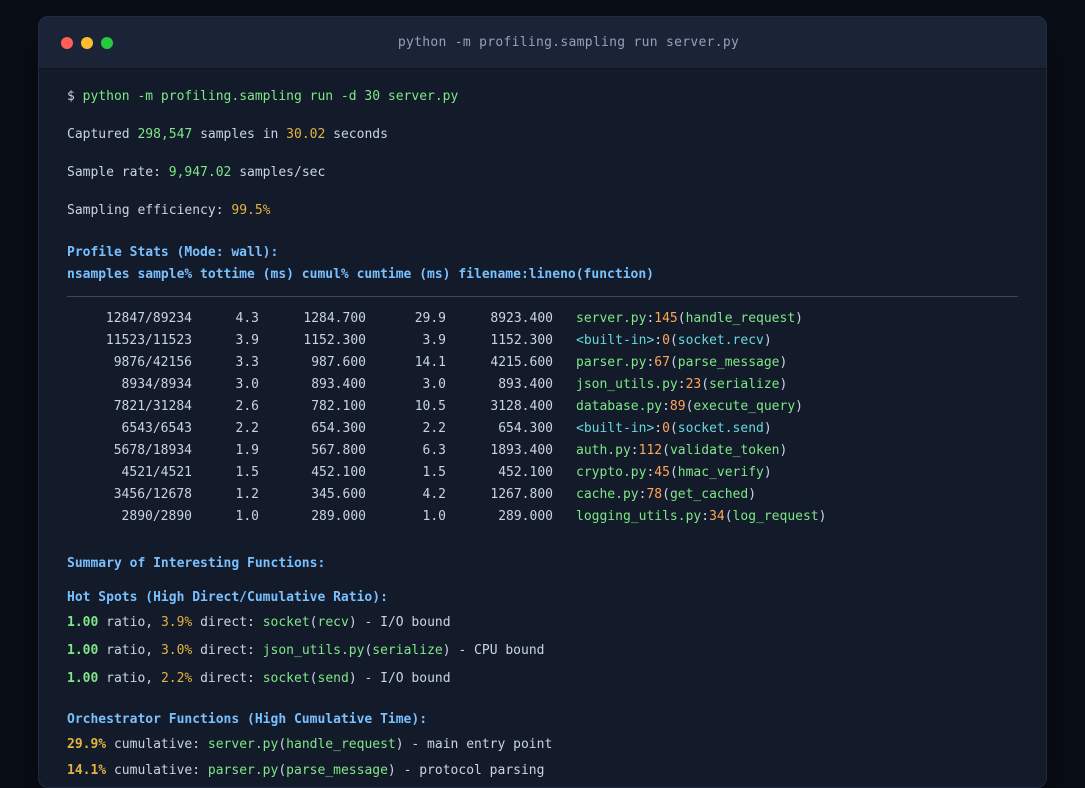 This screenshot has width=1085, height=788. What do you see at coordinates (129, 678) in the screenshot?
I see `ratio-label: ratio,` at bounding box center [129, 678].